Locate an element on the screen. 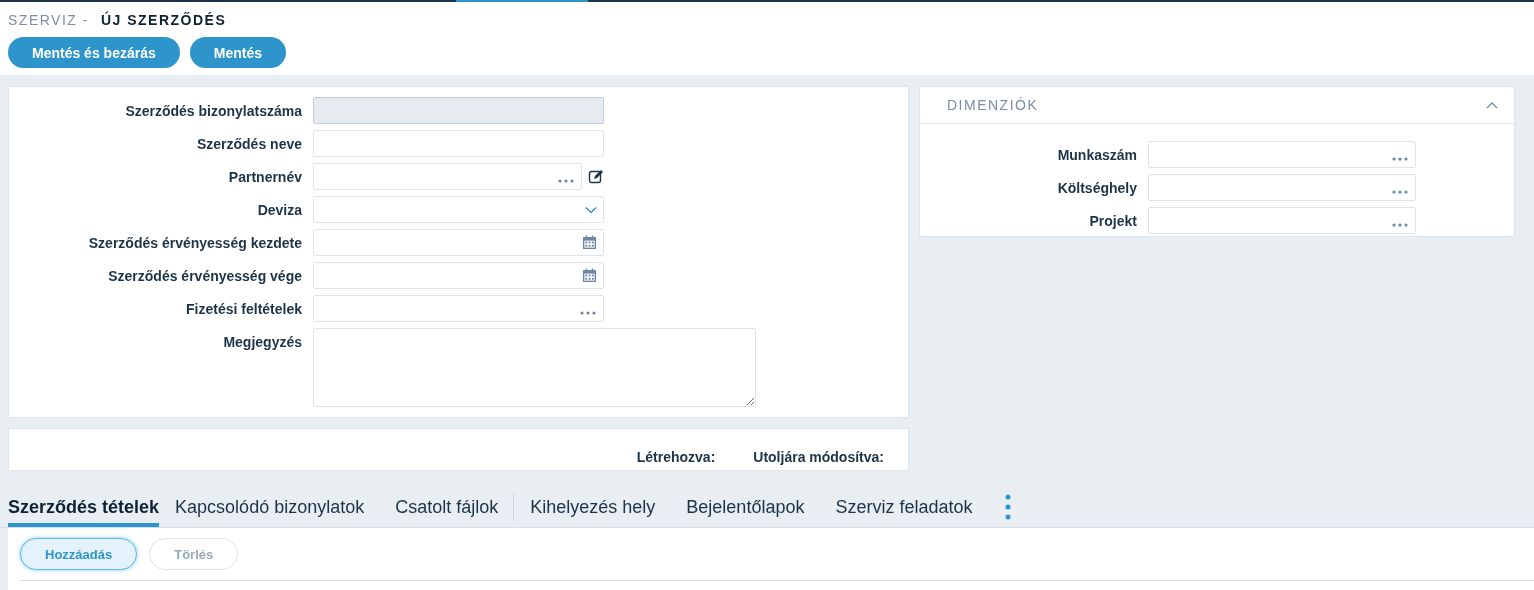 This screenshot has width=1534, height=590. chevron-down-icon is located at coordinates (591, 210).